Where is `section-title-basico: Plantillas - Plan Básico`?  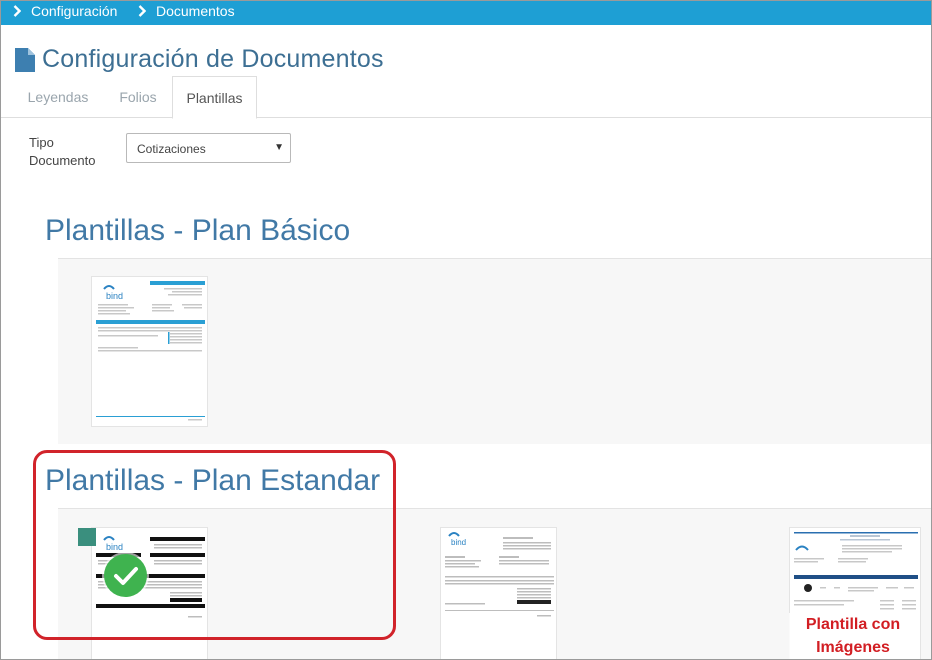 section-title-basico: Plantillas - Plan Básico is located at coordinates (198, 230).